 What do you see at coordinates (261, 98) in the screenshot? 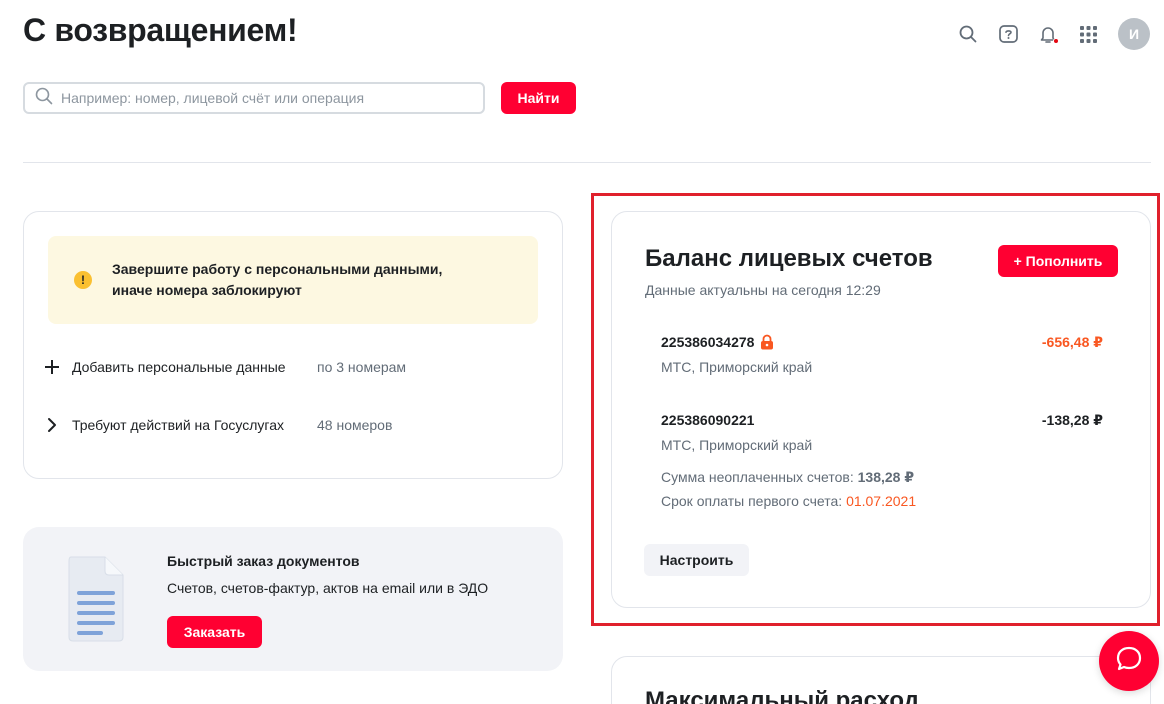
I see `search-input` at bounding box center [261, 98].